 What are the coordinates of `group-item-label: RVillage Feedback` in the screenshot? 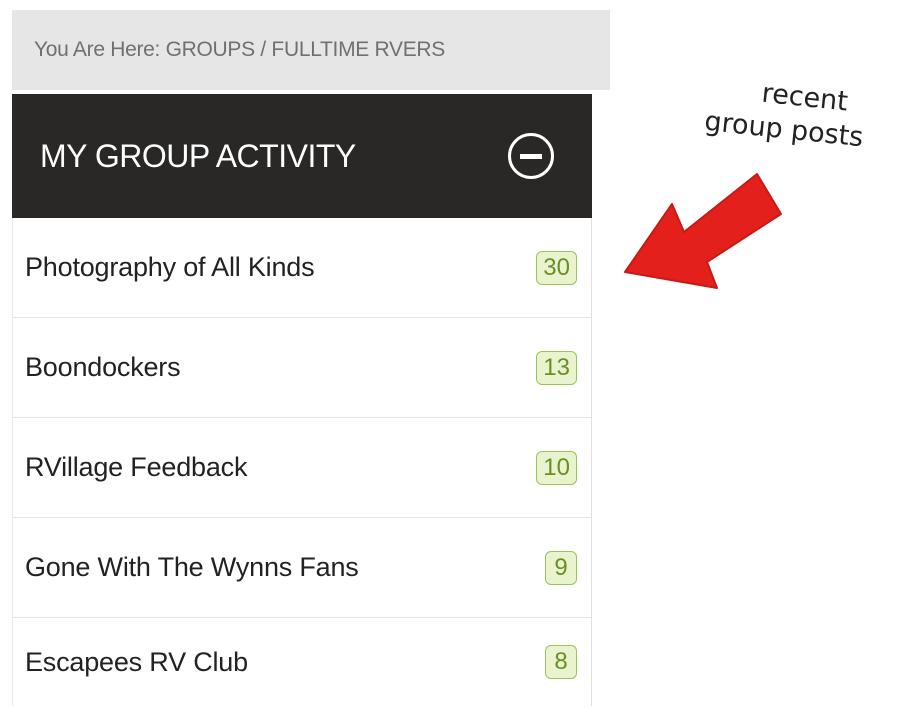 It's located at (136, 467).